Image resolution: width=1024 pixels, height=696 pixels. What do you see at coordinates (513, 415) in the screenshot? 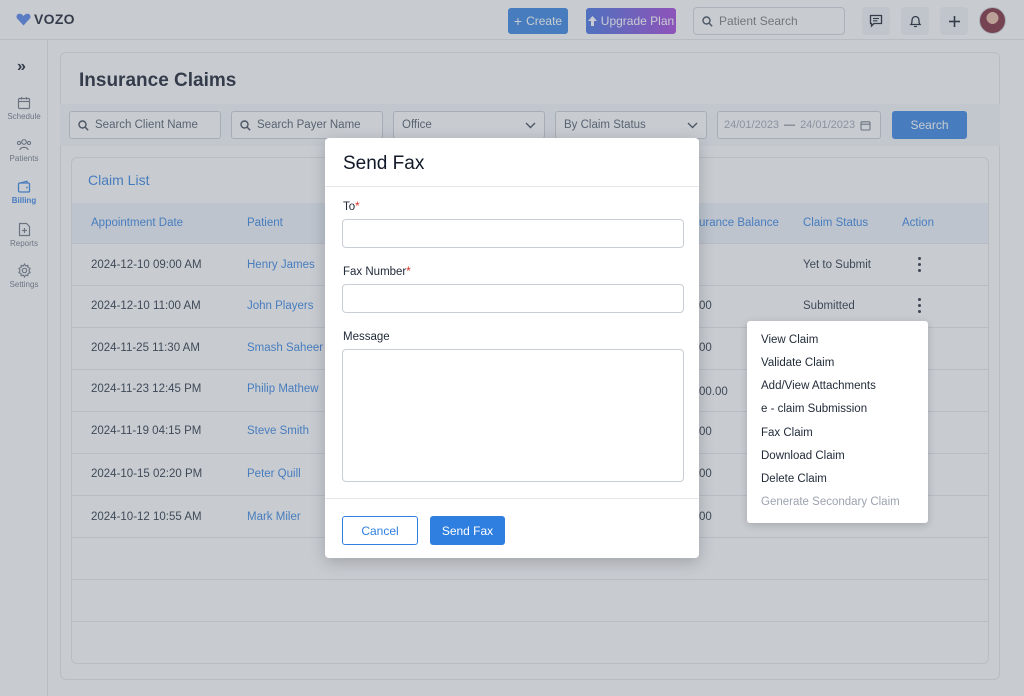
I see `message-textarea` at bounding box center [513, 415].